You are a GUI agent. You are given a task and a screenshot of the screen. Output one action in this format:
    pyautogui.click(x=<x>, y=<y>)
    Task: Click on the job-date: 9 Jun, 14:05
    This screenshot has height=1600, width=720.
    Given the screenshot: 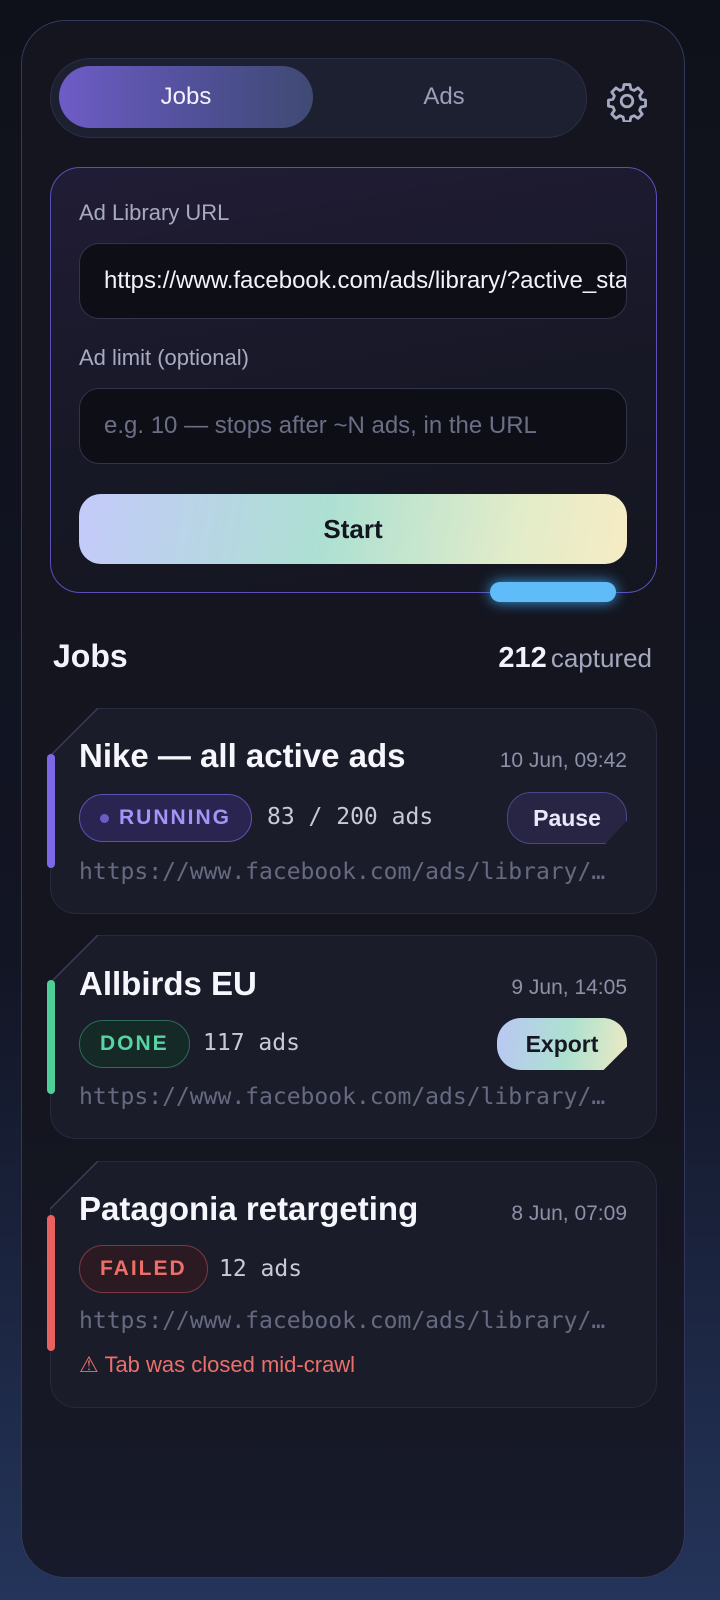 What is the action you would take?
    pyautogui.click(x=569, y=987)
    